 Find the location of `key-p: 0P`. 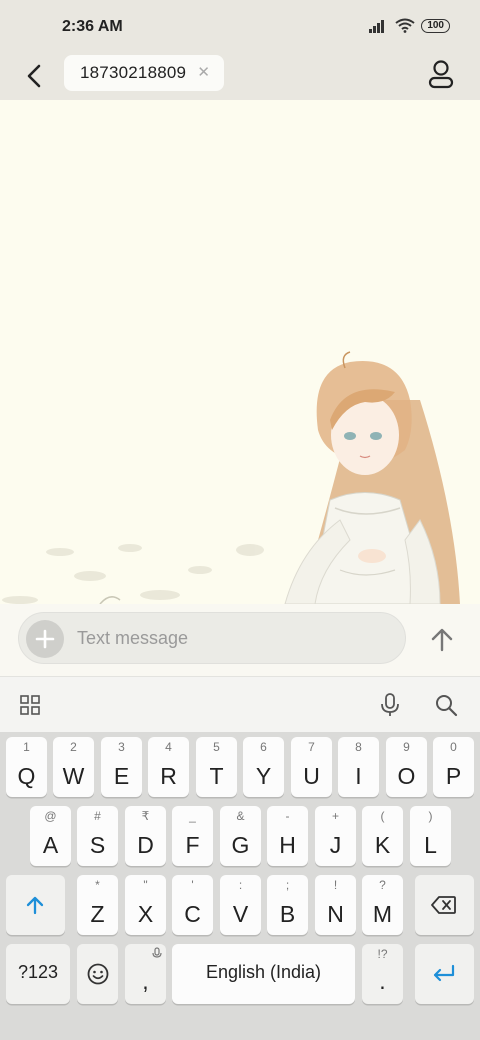

key-p: 0P is located at coordinates (453, 767).